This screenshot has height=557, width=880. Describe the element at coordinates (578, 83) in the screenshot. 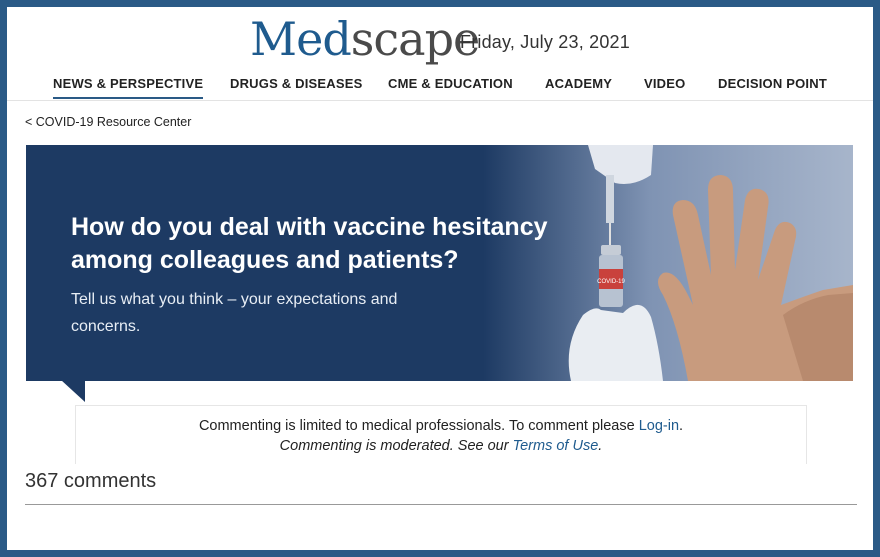

I see `nav-academy: ACADEMY` at that location.